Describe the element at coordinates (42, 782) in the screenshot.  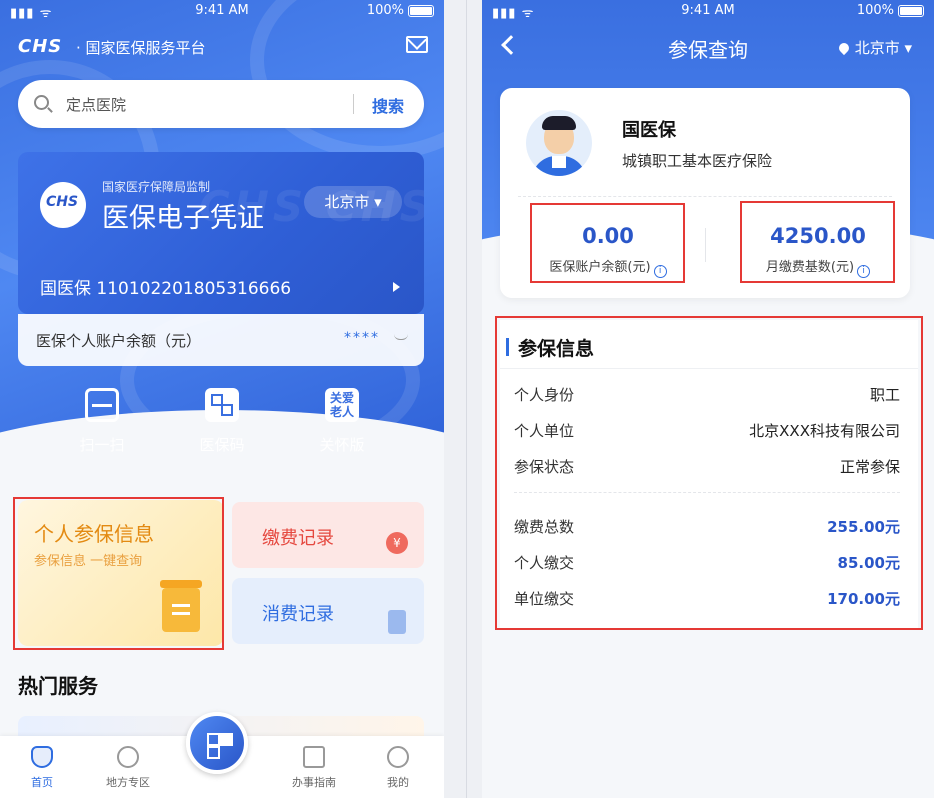
I see `tab-label: 首页` at that location.